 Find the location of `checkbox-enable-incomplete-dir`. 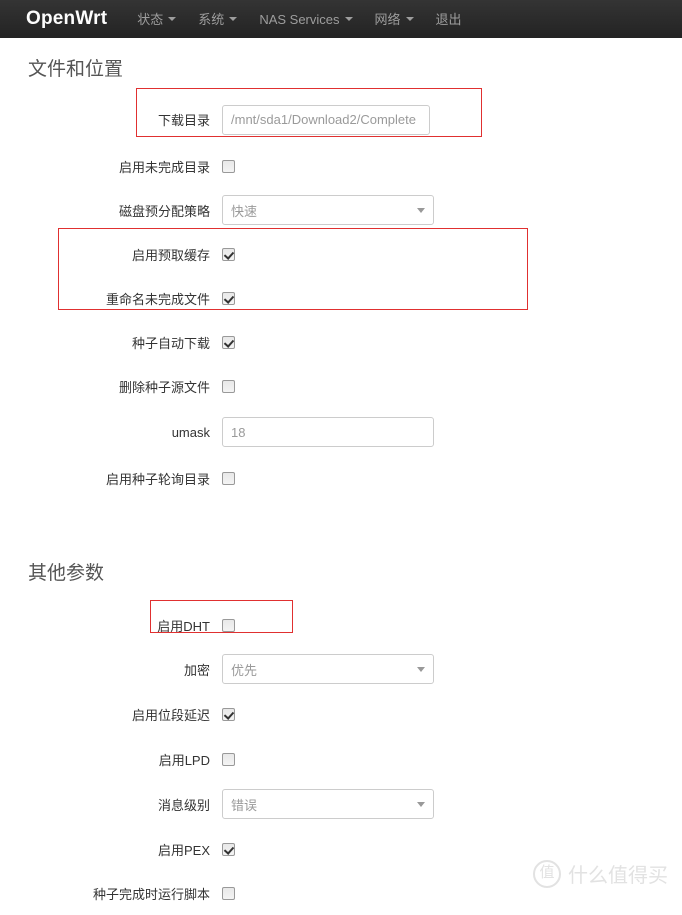

checkbox-enable-incomplete-dir is located at coordinates (228, 166).